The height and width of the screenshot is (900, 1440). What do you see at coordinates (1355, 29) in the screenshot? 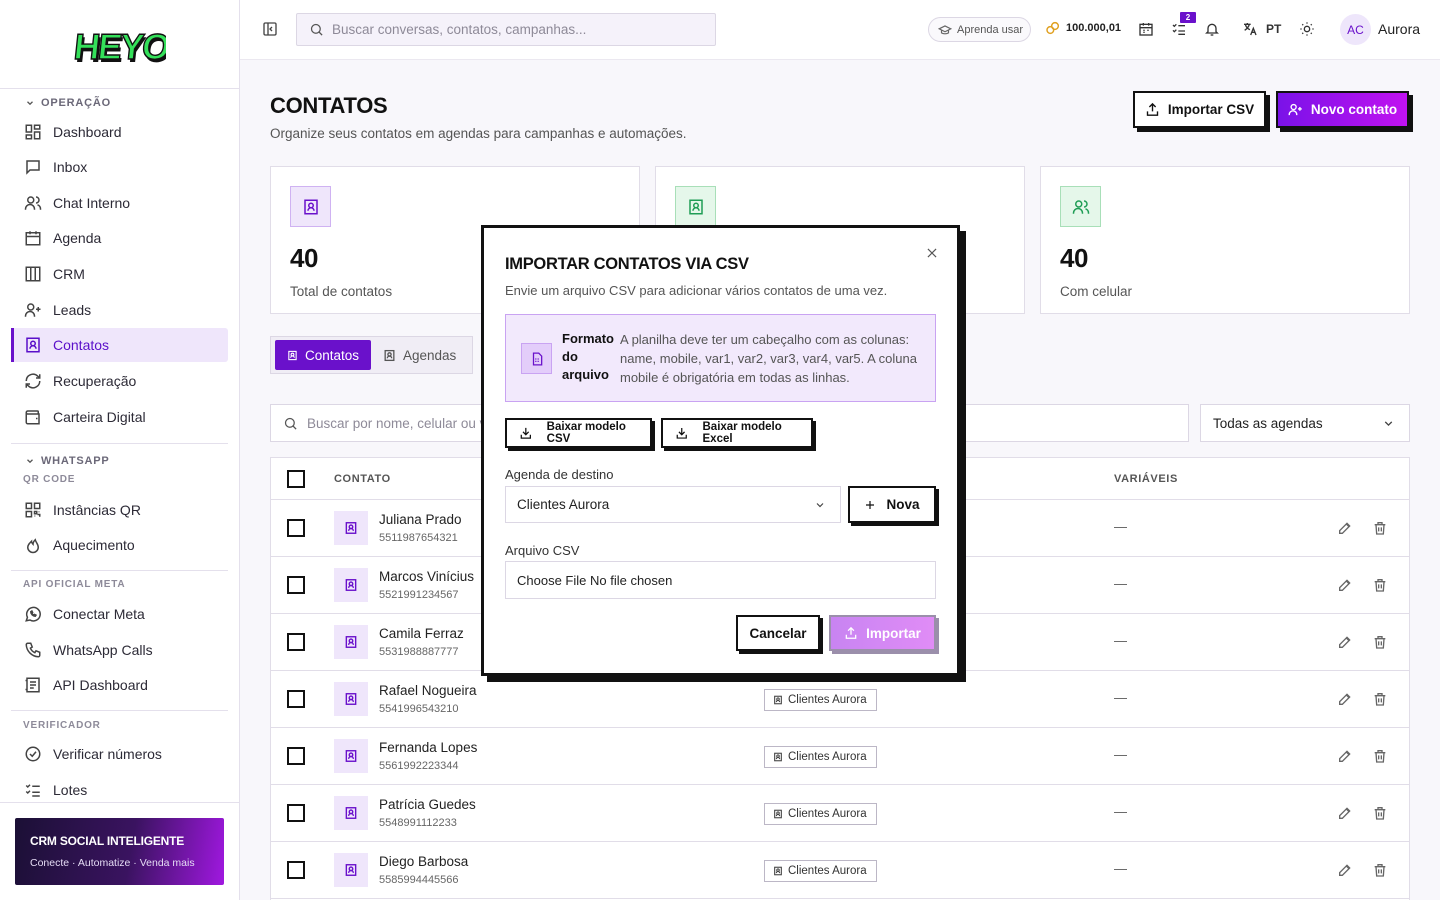
I see `user-avatar: AC` at bounding box center [1355, 29].